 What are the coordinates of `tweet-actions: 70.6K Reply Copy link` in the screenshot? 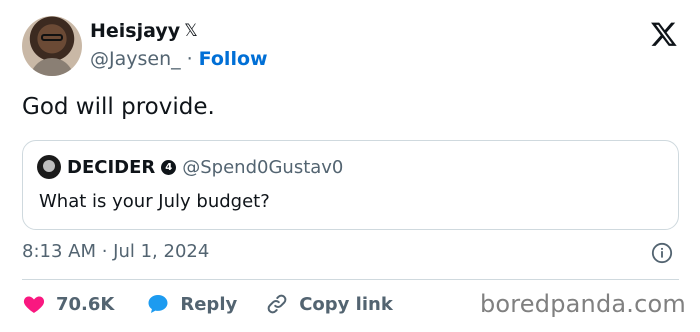 It's located at (207, 304).